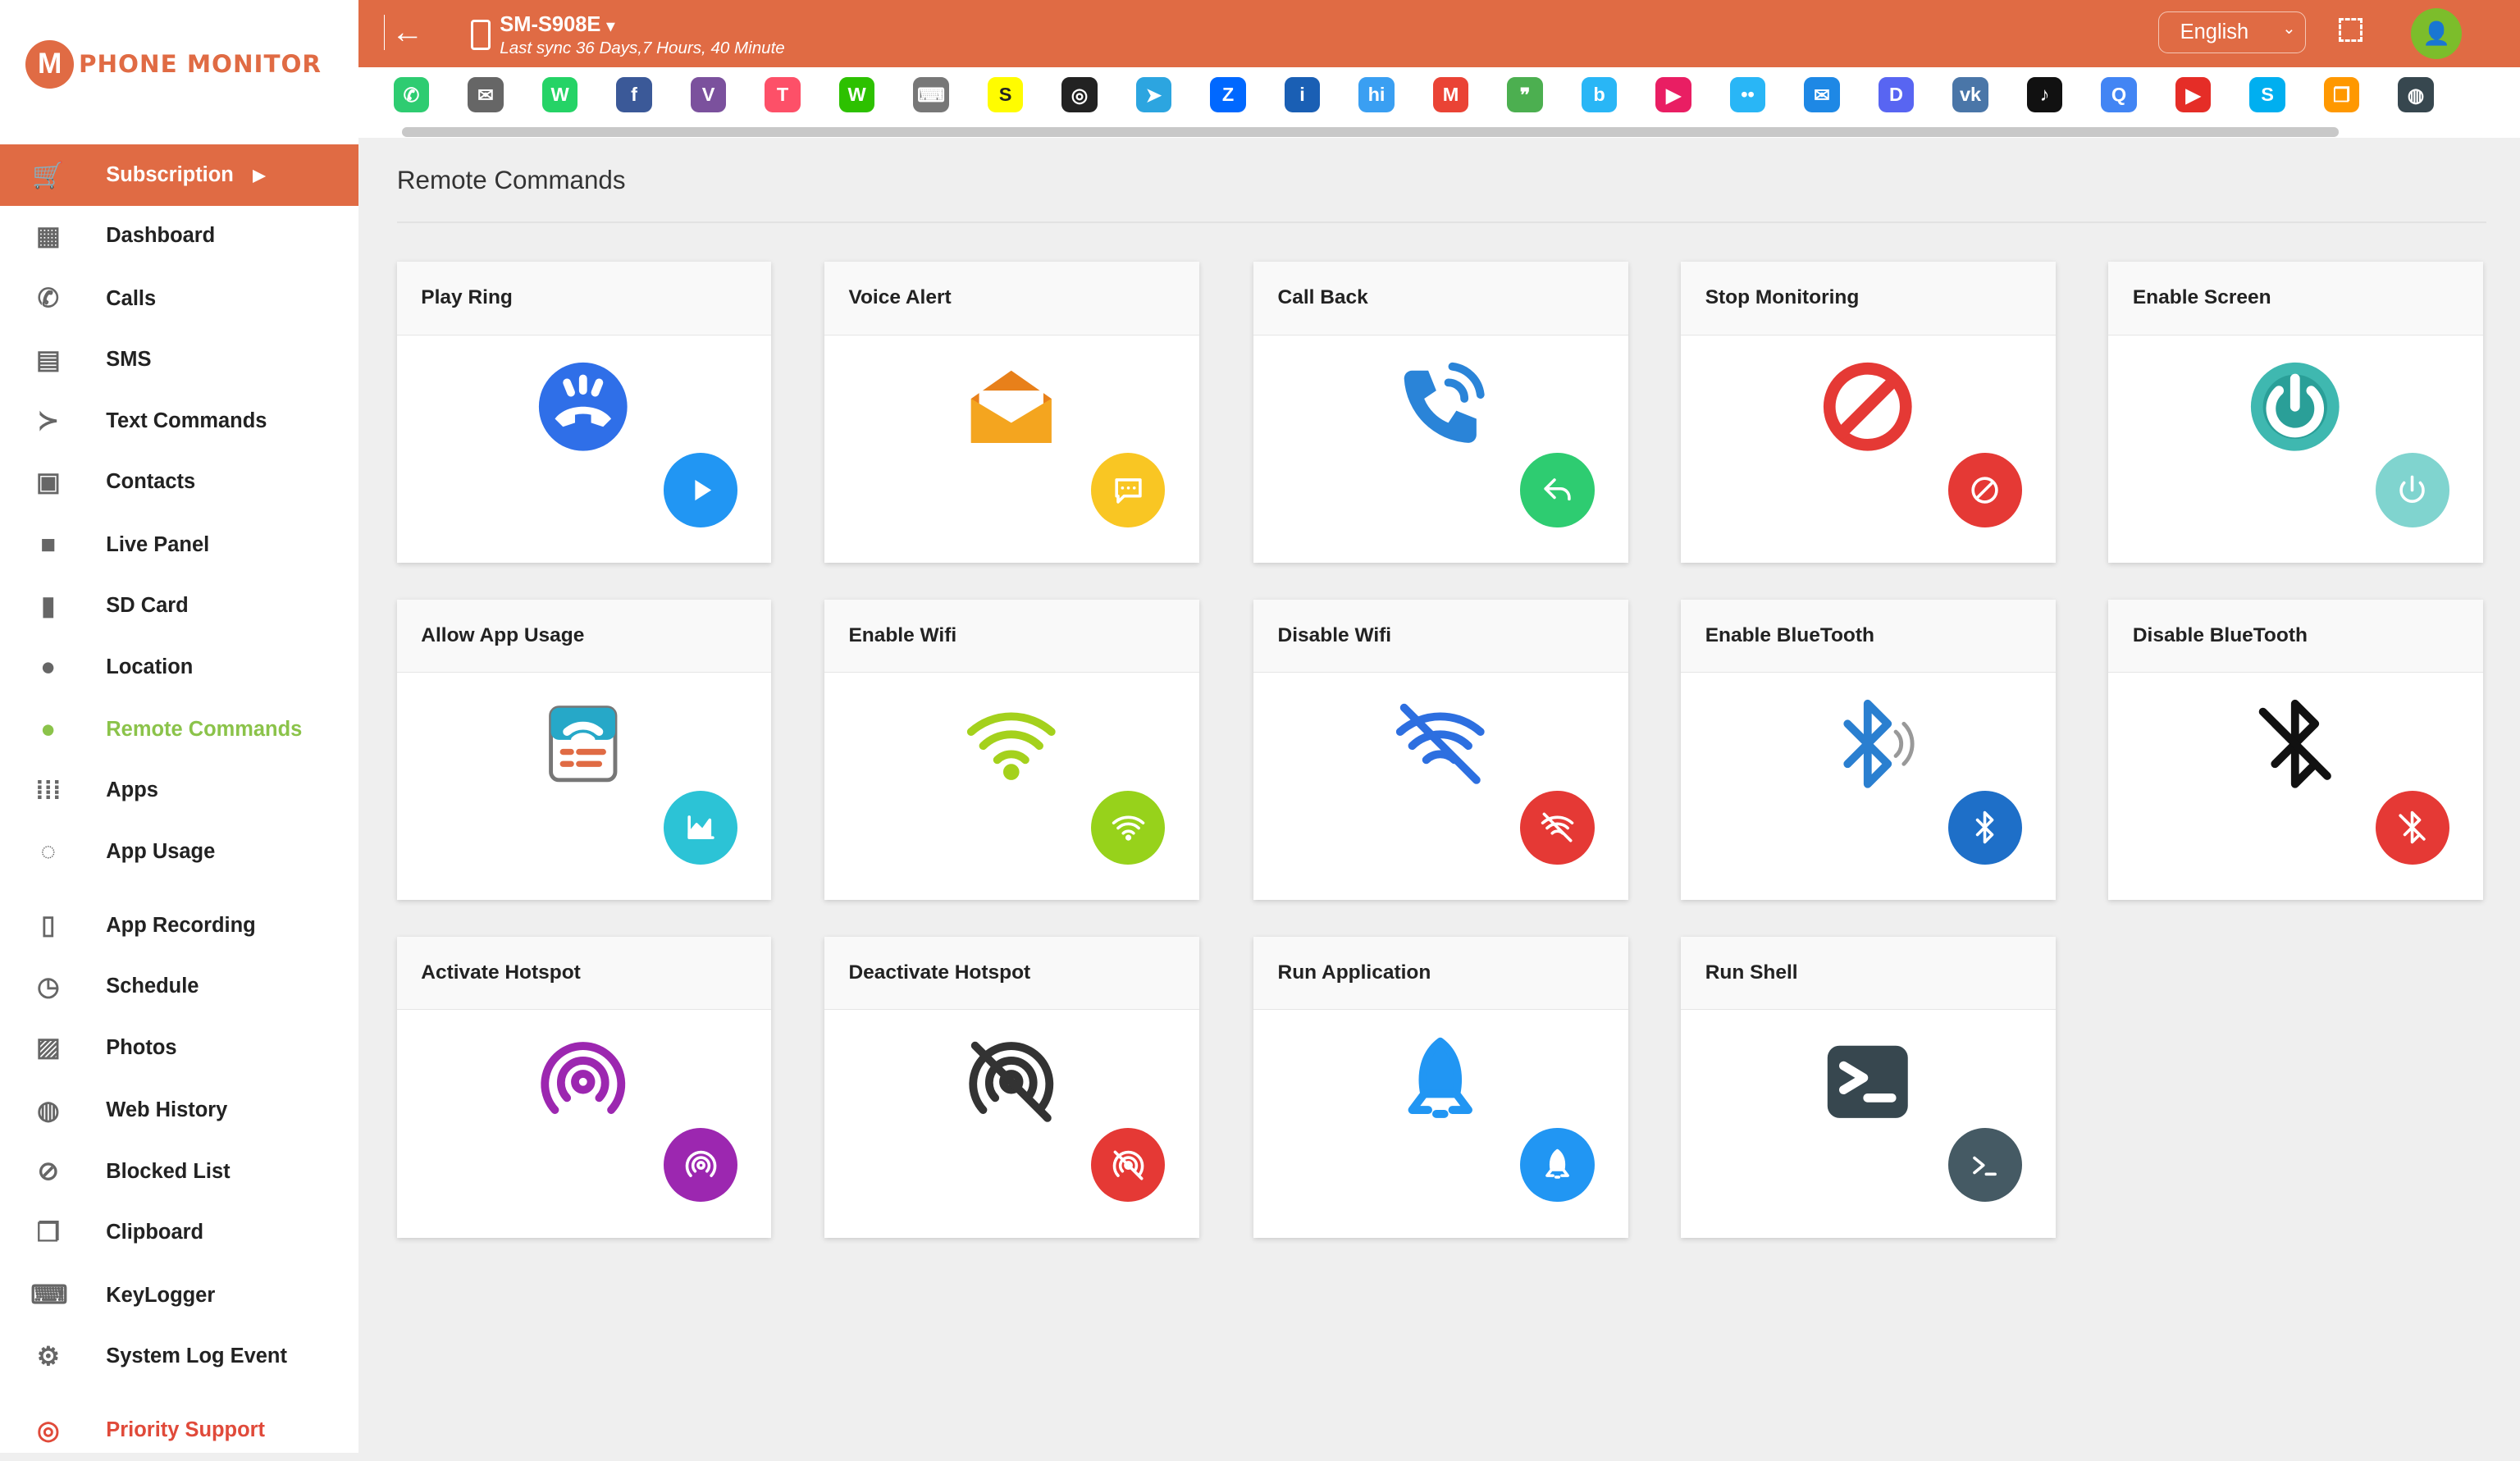  Describe the element at coordinates (179, 236) in the screenshot. I see `sidebar-item-dashboard: ▦ Dashboard` at that location.